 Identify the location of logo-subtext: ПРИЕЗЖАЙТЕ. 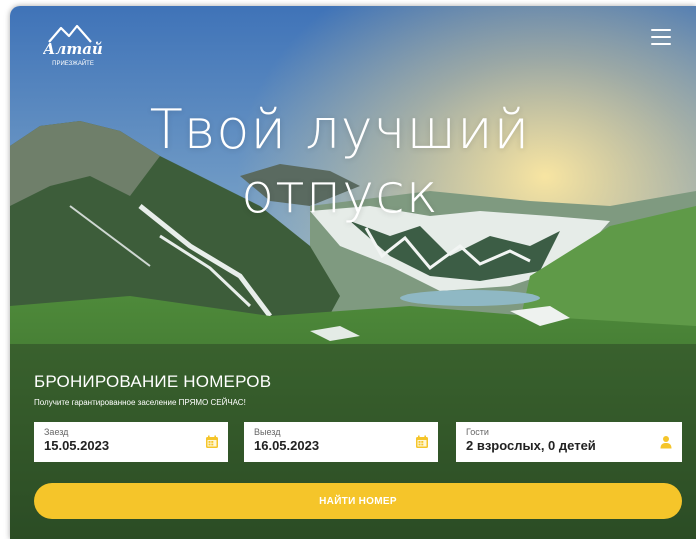
(73, 63).